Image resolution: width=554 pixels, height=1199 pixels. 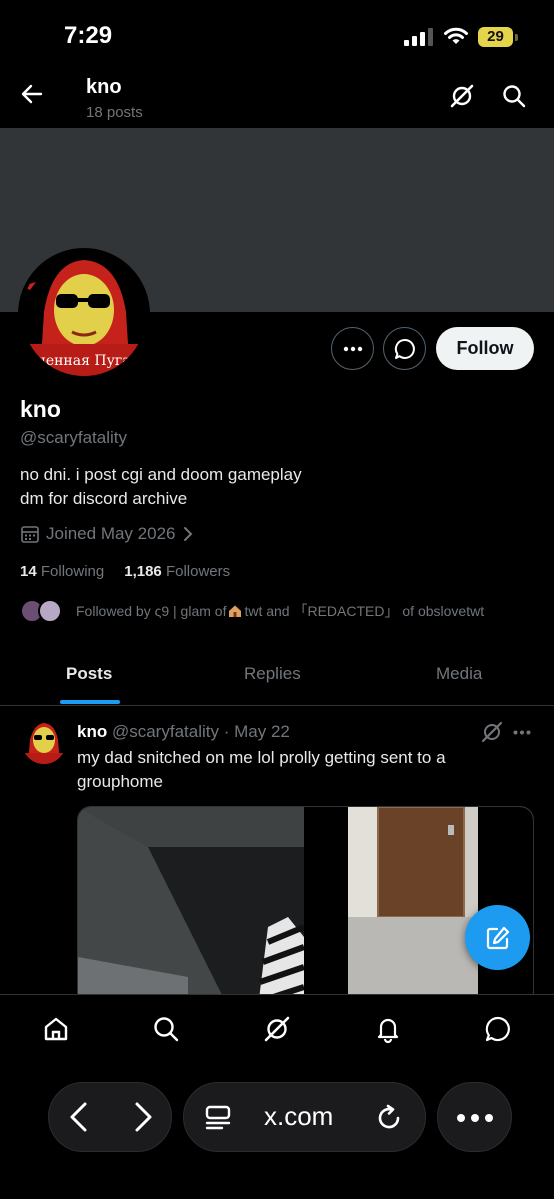 I want to click on browser-more-button, so click(x=474, y=1117).